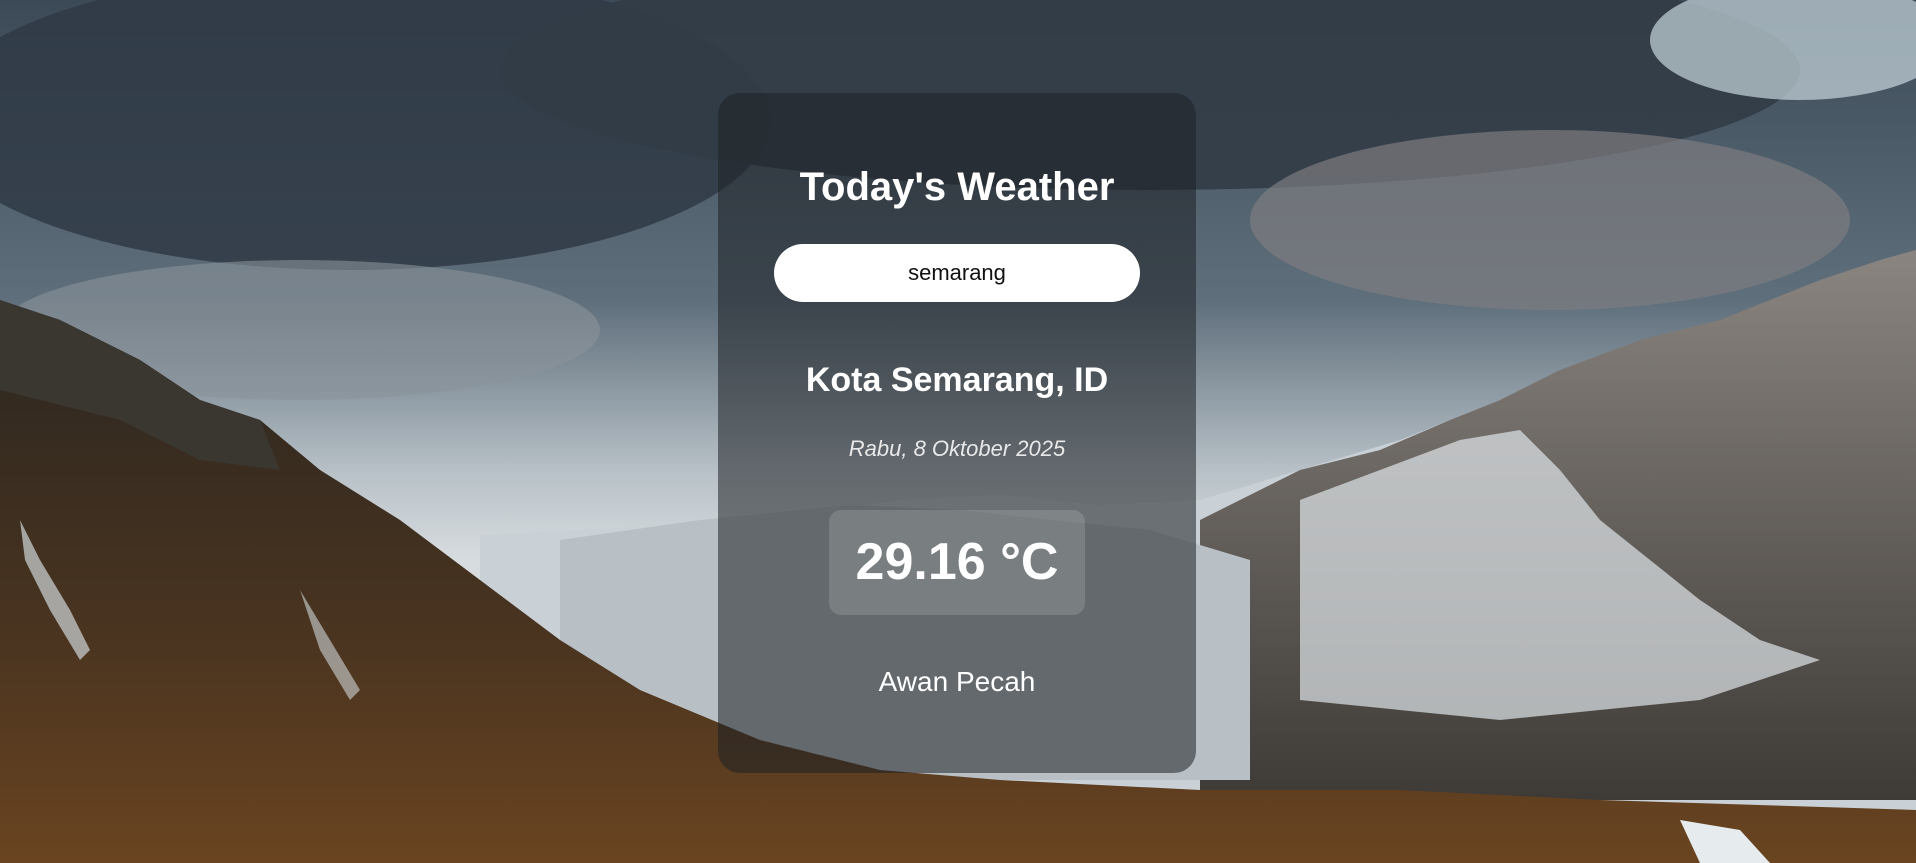 The height and width of the screenshot is (863, 1916). What do you see at coordinates (957, 273) in the screenshot?
I see `city-search-input` at bounding box center [957, 273].